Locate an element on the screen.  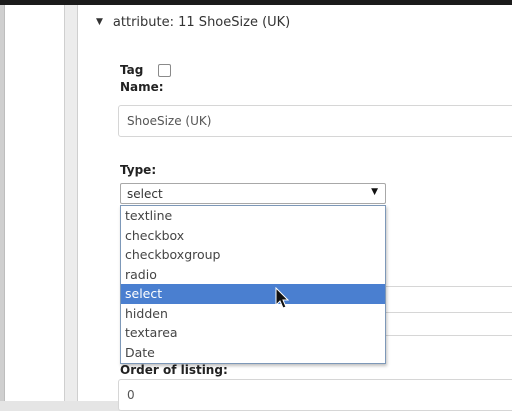
name-input-value: ShoeSize (UK) is located at coordinates (169, 121).